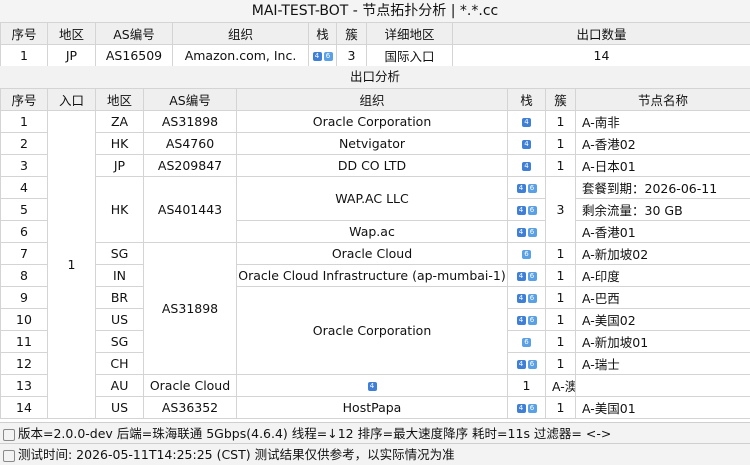  I want to click on summary-cluster: 3, so click(351, 55).